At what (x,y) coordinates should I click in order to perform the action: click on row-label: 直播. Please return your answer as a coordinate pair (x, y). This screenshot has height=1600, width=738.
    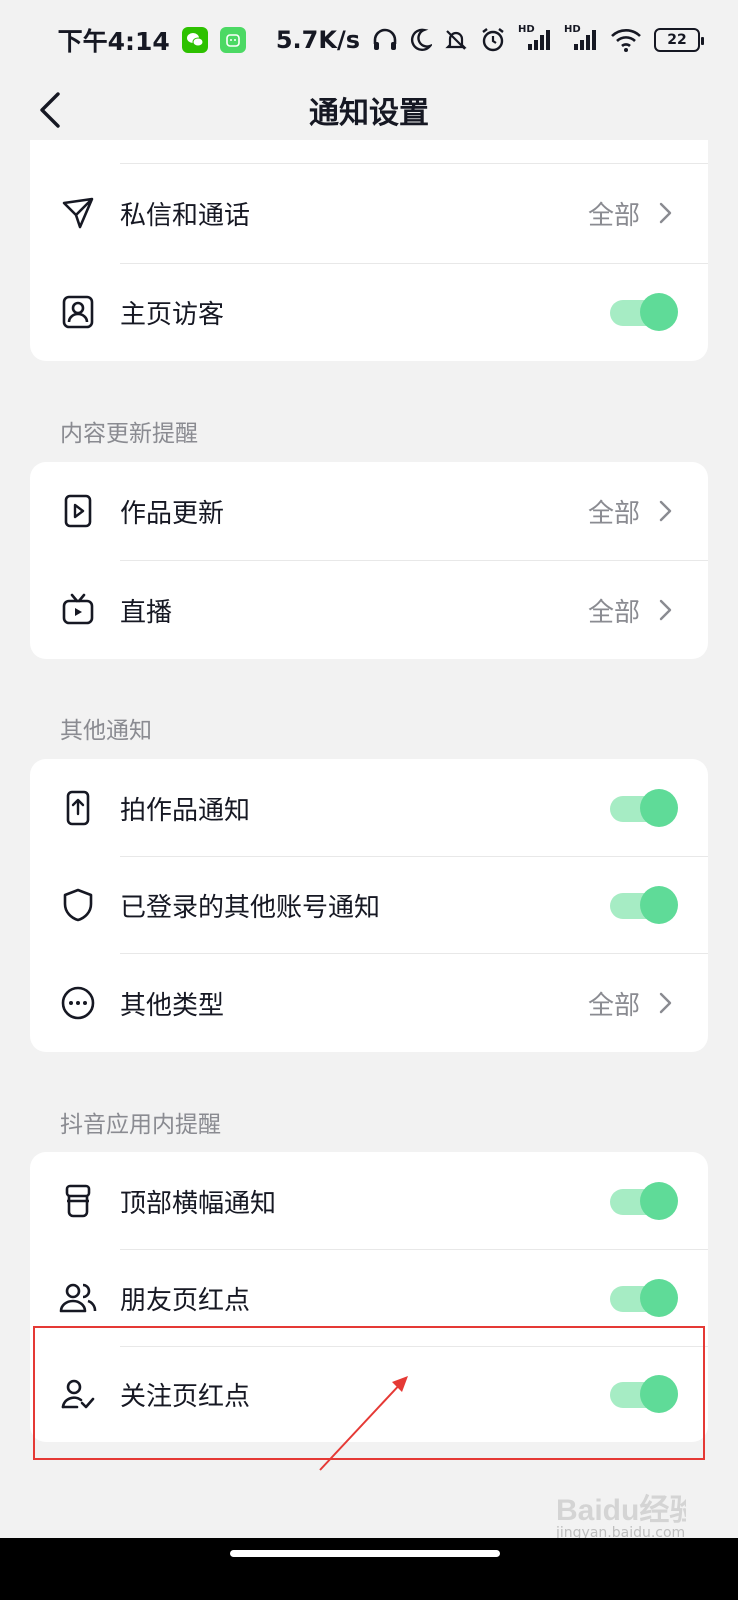
    Looking at the image, I should click on (146, 612).